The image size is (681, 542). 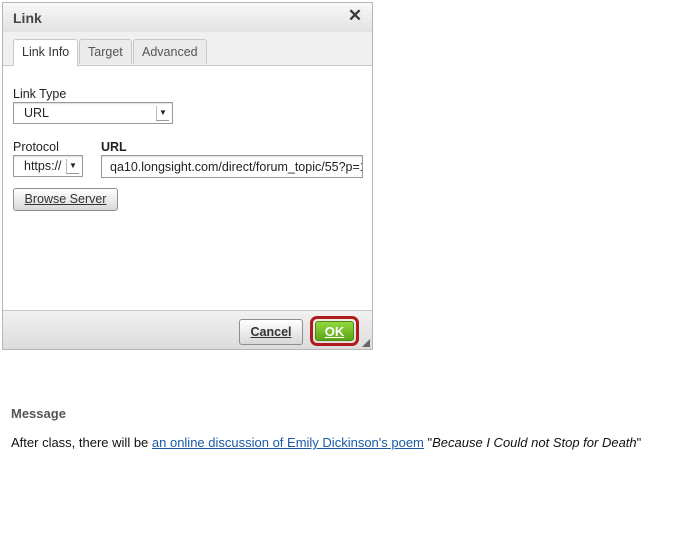 I want to click on dialog-titlebar: Link ✕, so click(x=187, y=18).